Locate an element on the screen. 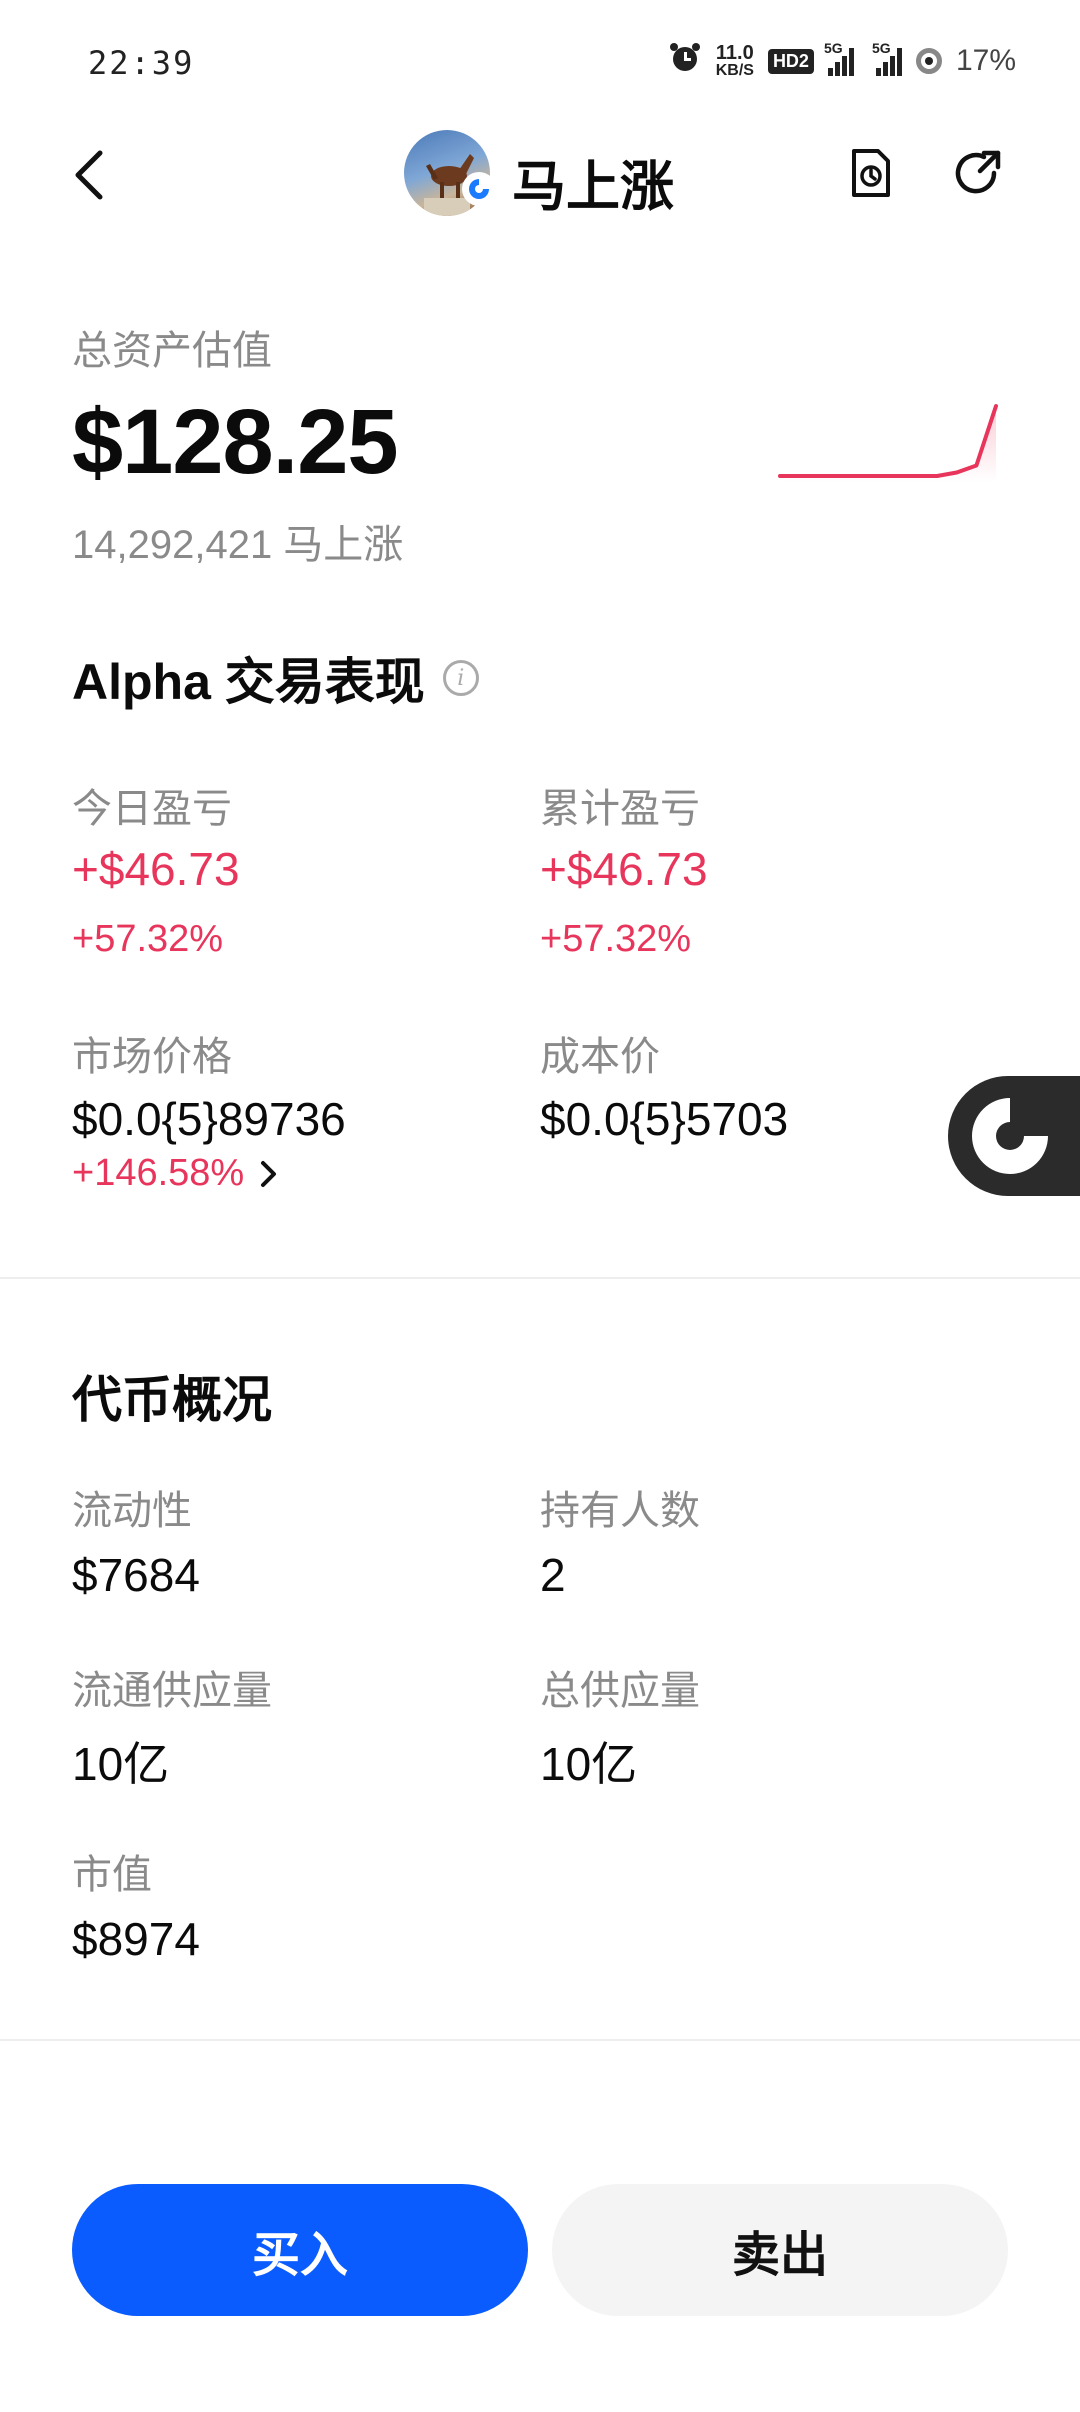  alpha-section-header: Alpha 交易表现 i is located at coordinates (275, 678).